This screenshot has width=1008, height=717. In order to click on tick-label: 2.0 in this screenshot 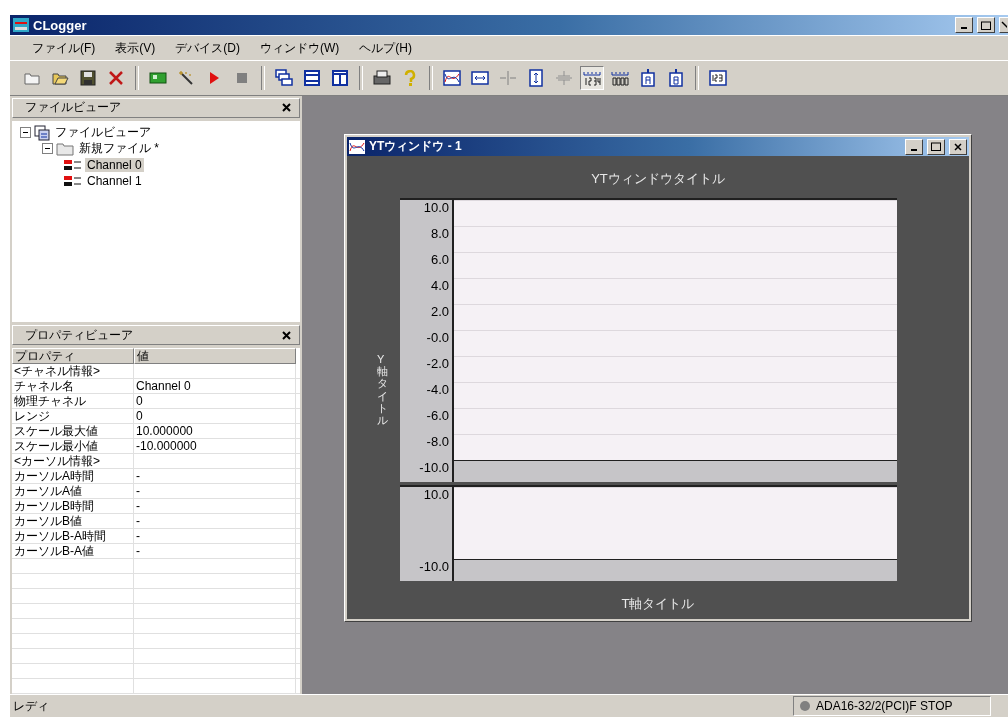, I will do `click(427, 317)`.